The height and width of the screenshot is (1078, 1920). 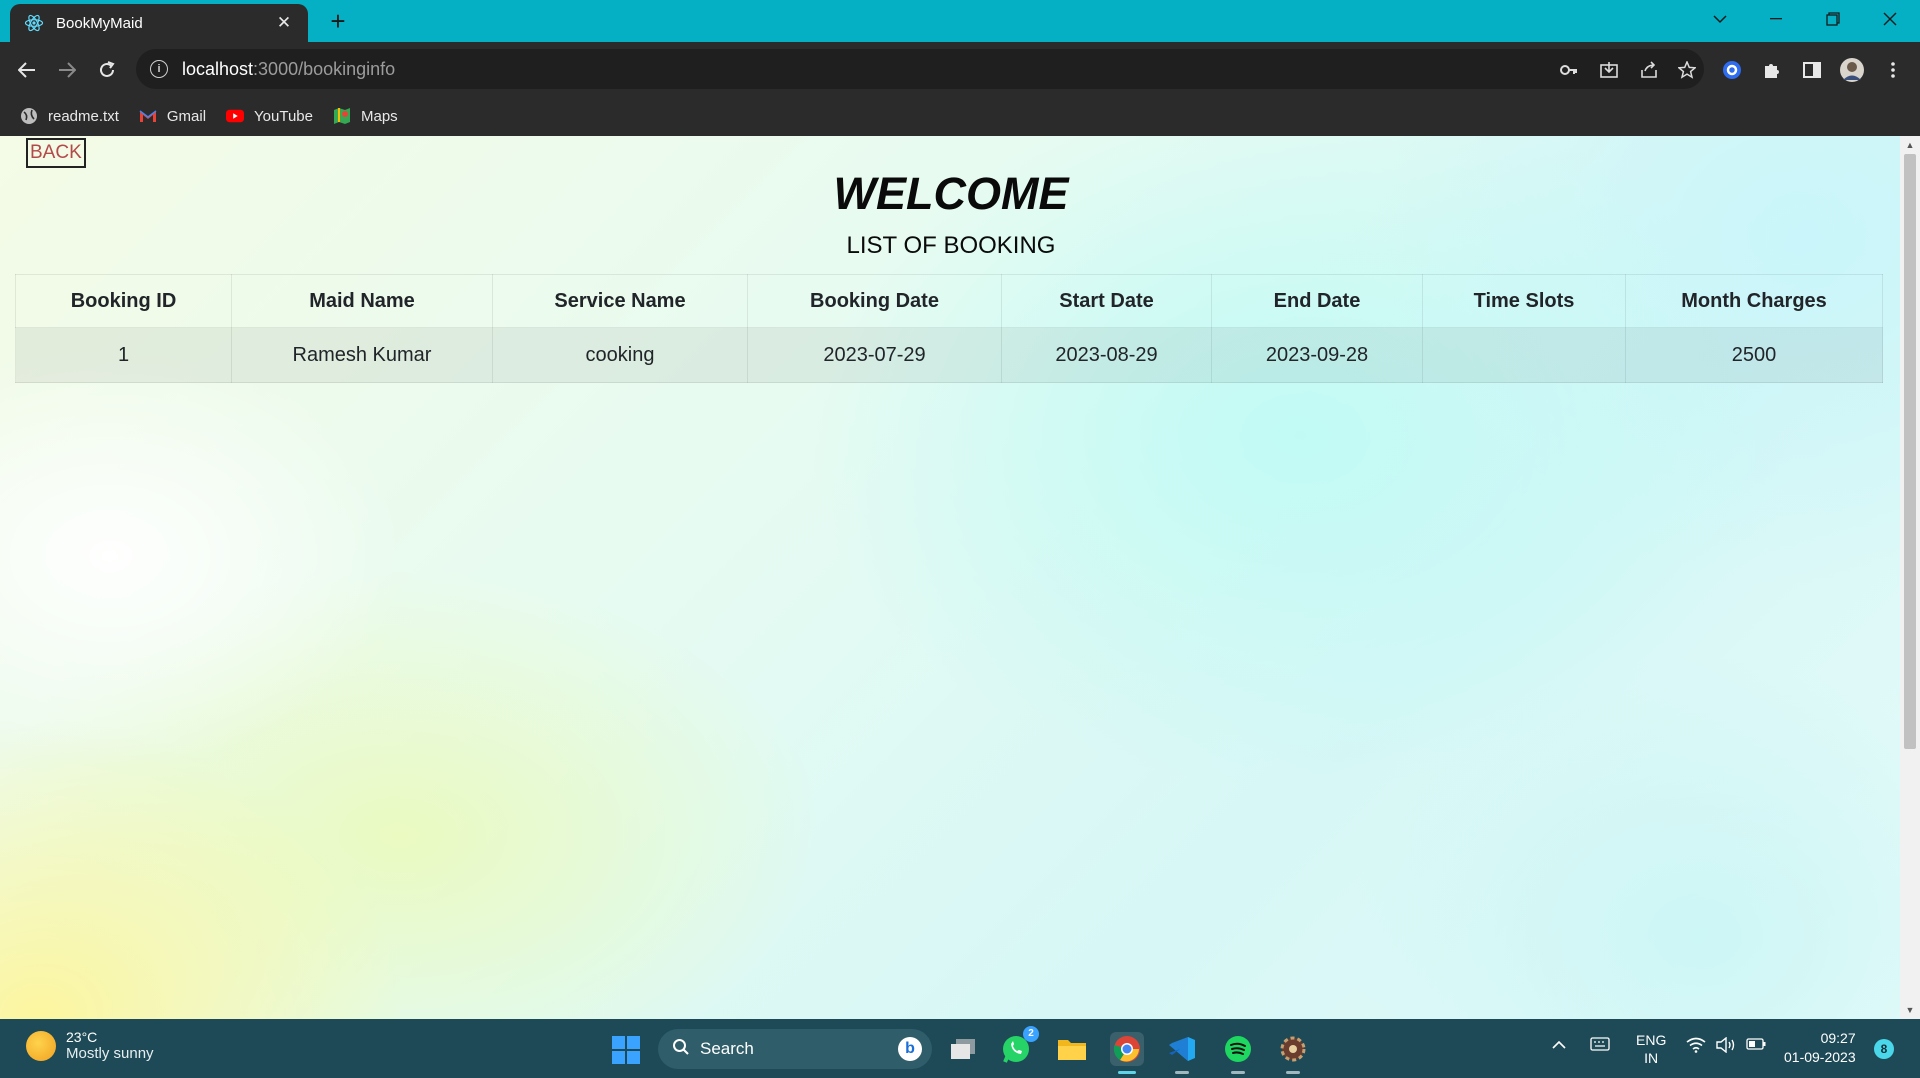 What do you see at coordinates (1651, 1049) in the screenshot?
I see `language-indicator: ENG IN` at bounding box center [1651, 1049].